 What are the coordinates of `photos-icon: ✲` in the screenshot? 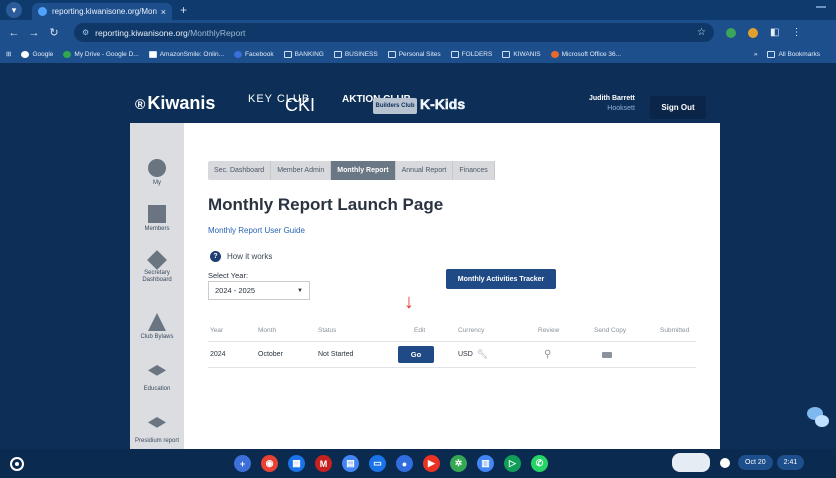 It's located at (458, 463).